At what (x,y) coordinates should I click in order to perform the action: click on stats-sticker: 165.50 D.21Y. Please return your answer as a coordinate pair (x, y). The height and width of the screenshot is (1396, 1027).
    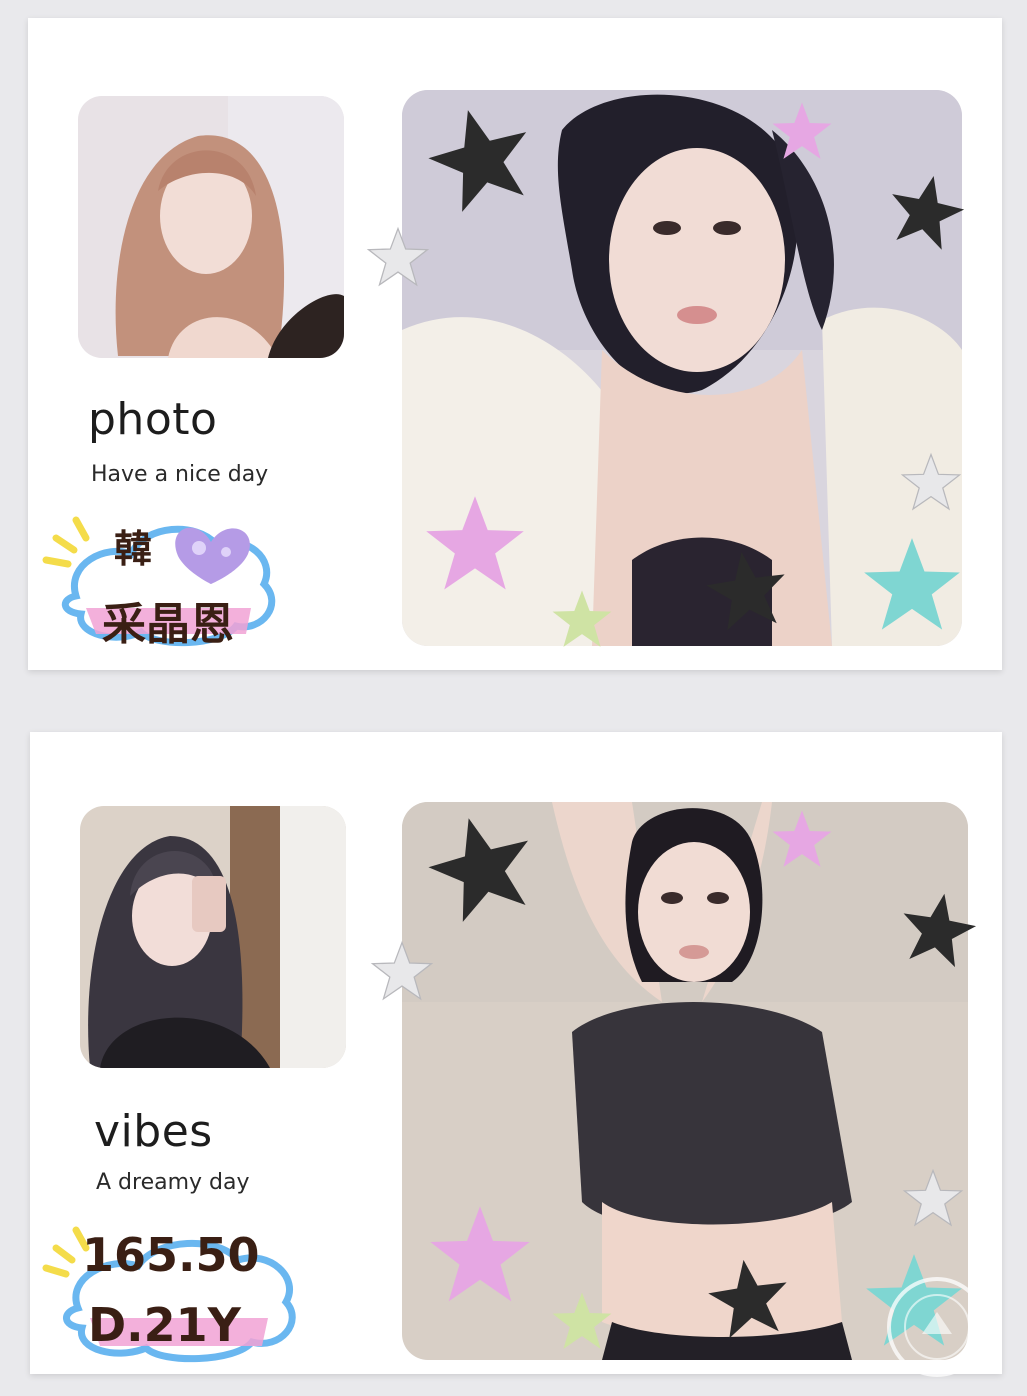
    Looking at the image, I should click on (173, 1293).